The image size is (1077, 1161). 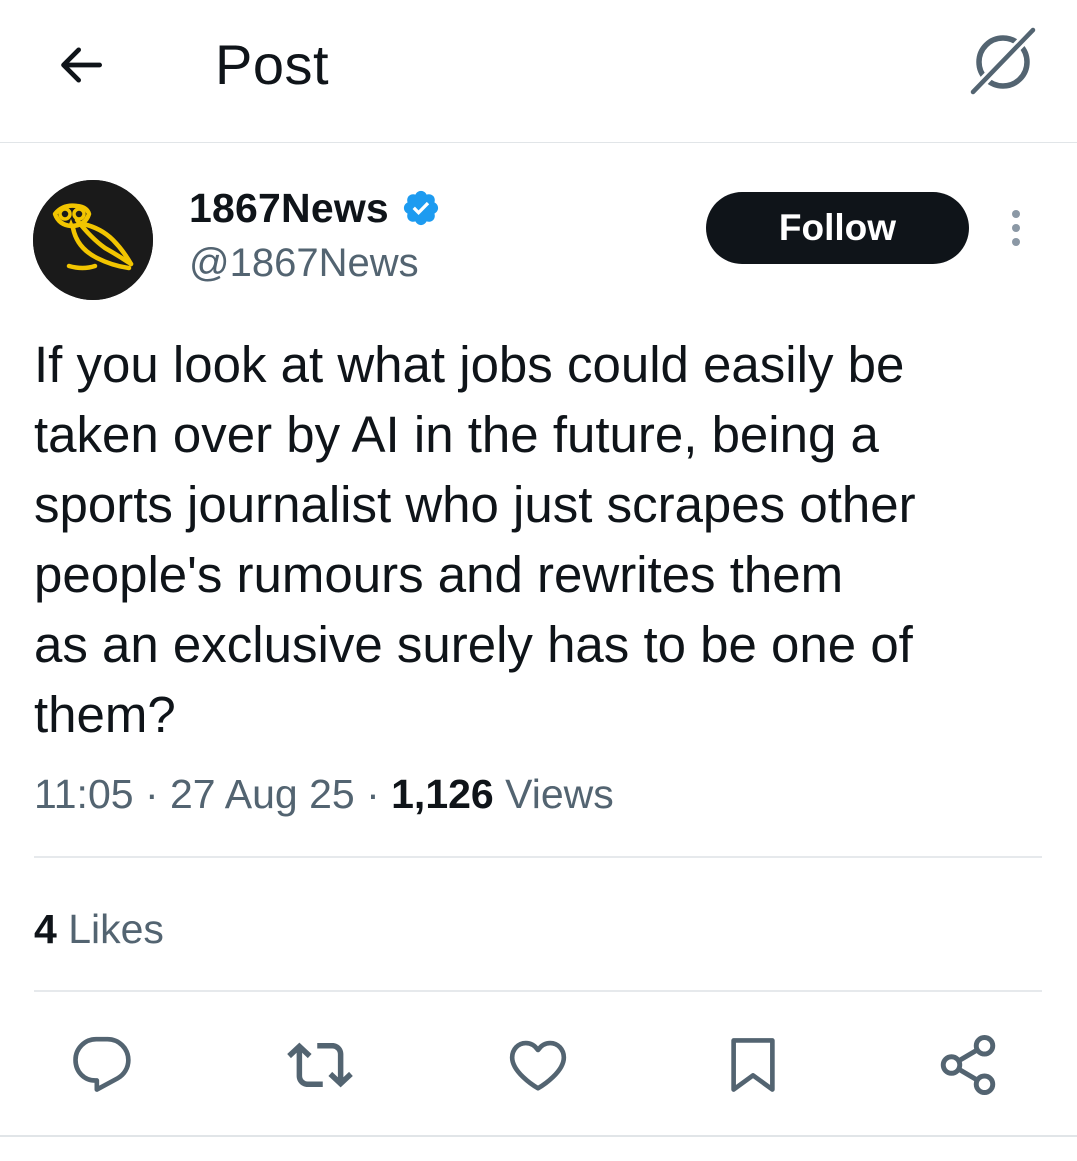 I want to click on post-time: 11:05, so click(x=84, y=794).